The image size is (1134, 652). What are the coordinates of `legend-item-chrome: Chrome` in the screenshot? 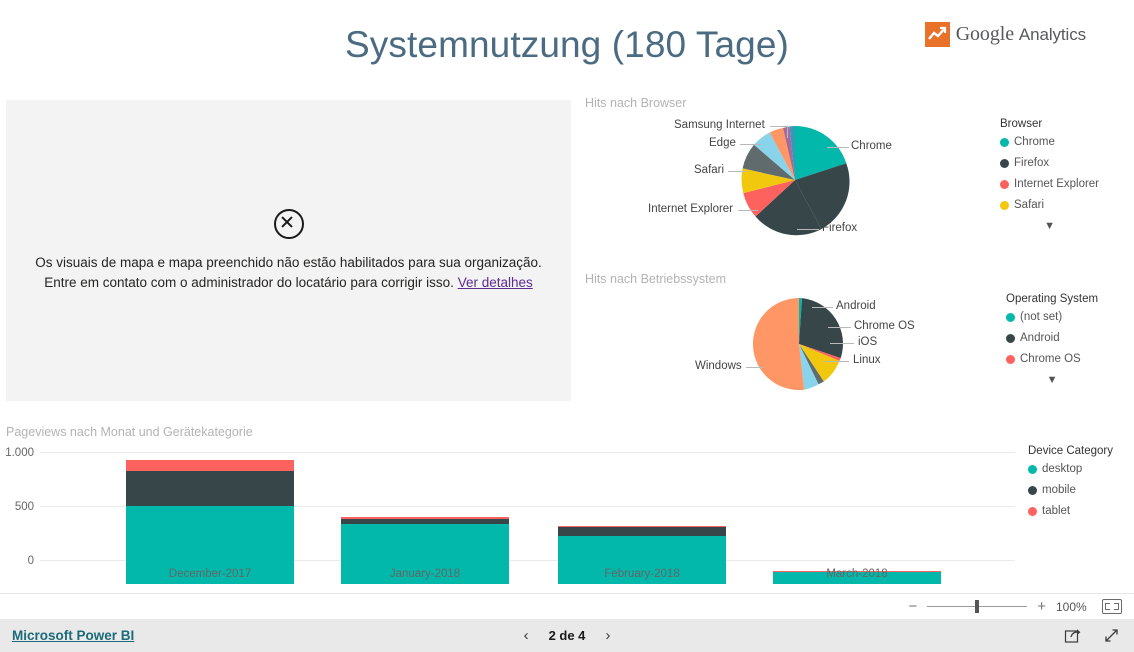 It's located at (1049, 142).